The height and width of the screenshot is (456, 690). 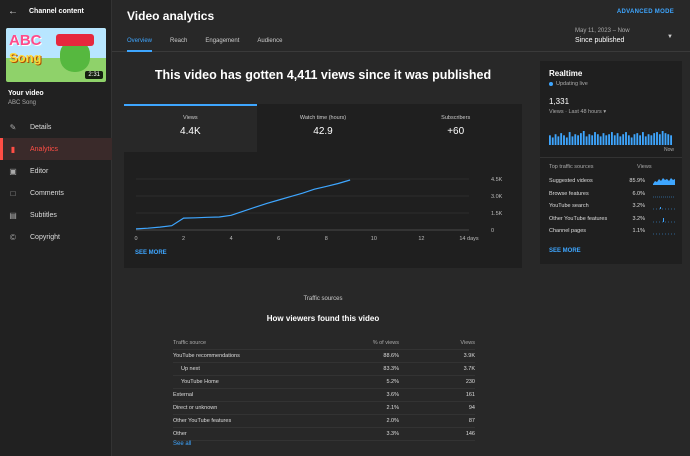 I want to click on table-row: Up next 83.3% 3.7K, so click(x=324, y=369).